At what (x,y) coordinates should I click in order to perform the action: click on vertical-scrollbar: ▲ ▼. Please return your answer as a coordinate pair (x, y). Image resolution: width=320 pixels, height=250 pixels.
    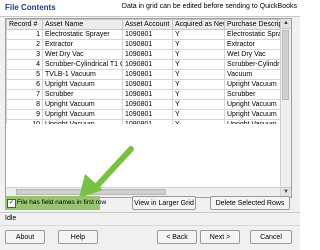
    Looking at the image, I should click on (285, 108).